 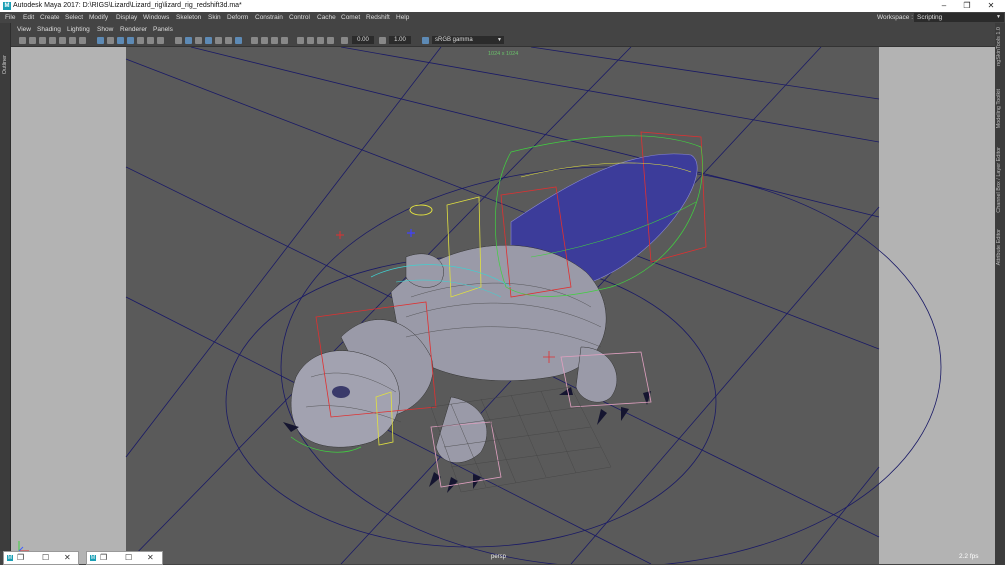 I want to click on workspace-value: Scripting, so click(x=930, y=17).